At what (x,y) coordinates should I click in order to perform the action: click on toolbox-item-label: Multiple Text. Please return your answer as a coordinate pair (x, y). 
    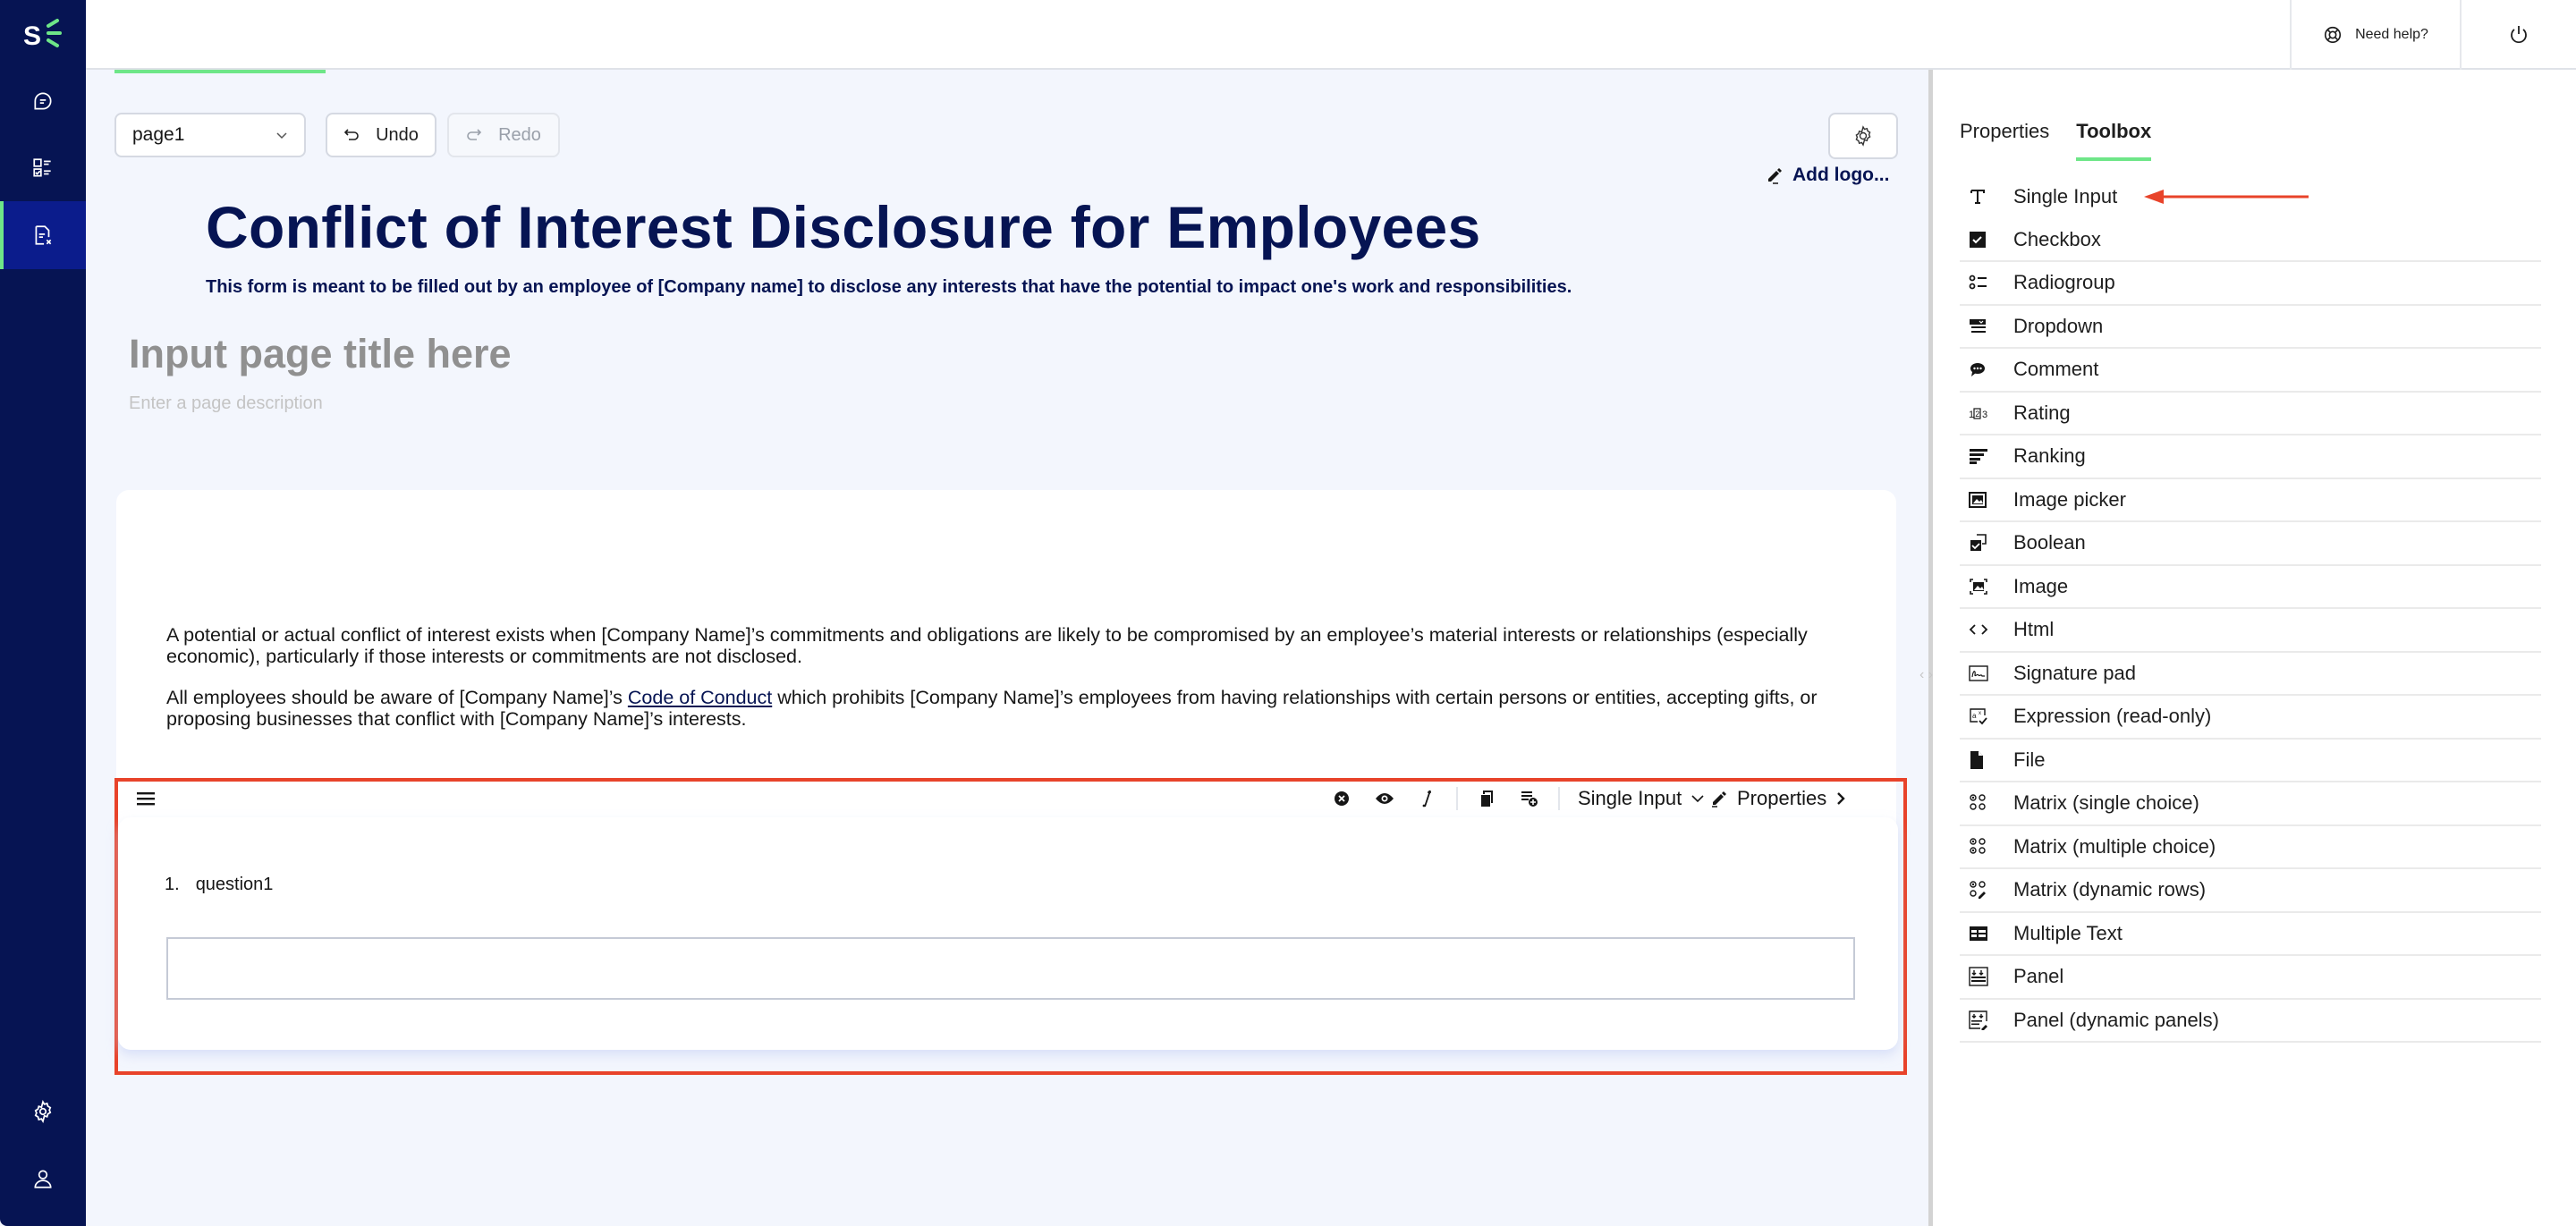
    Looking at the image, I should click on (2068, 932).